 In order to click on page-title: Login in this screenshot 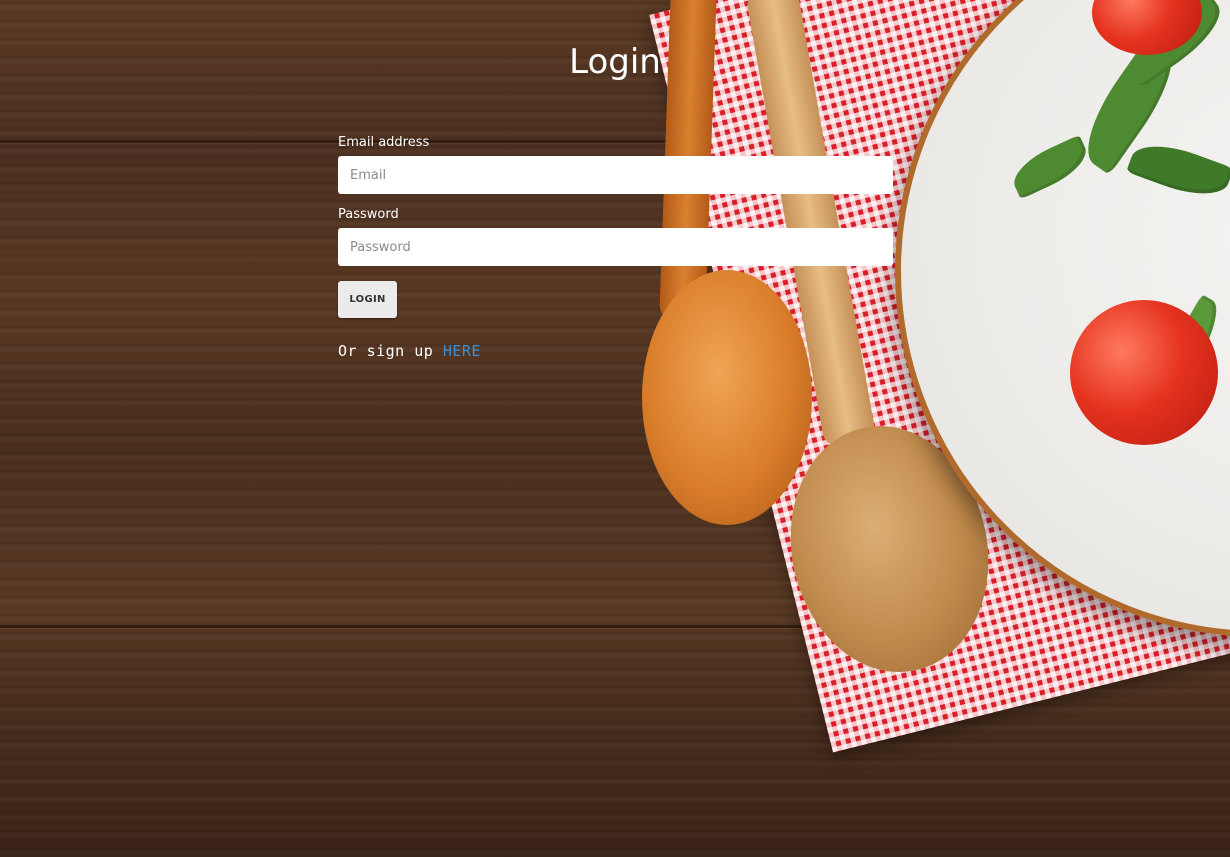, I will do `click(615, 62)`.